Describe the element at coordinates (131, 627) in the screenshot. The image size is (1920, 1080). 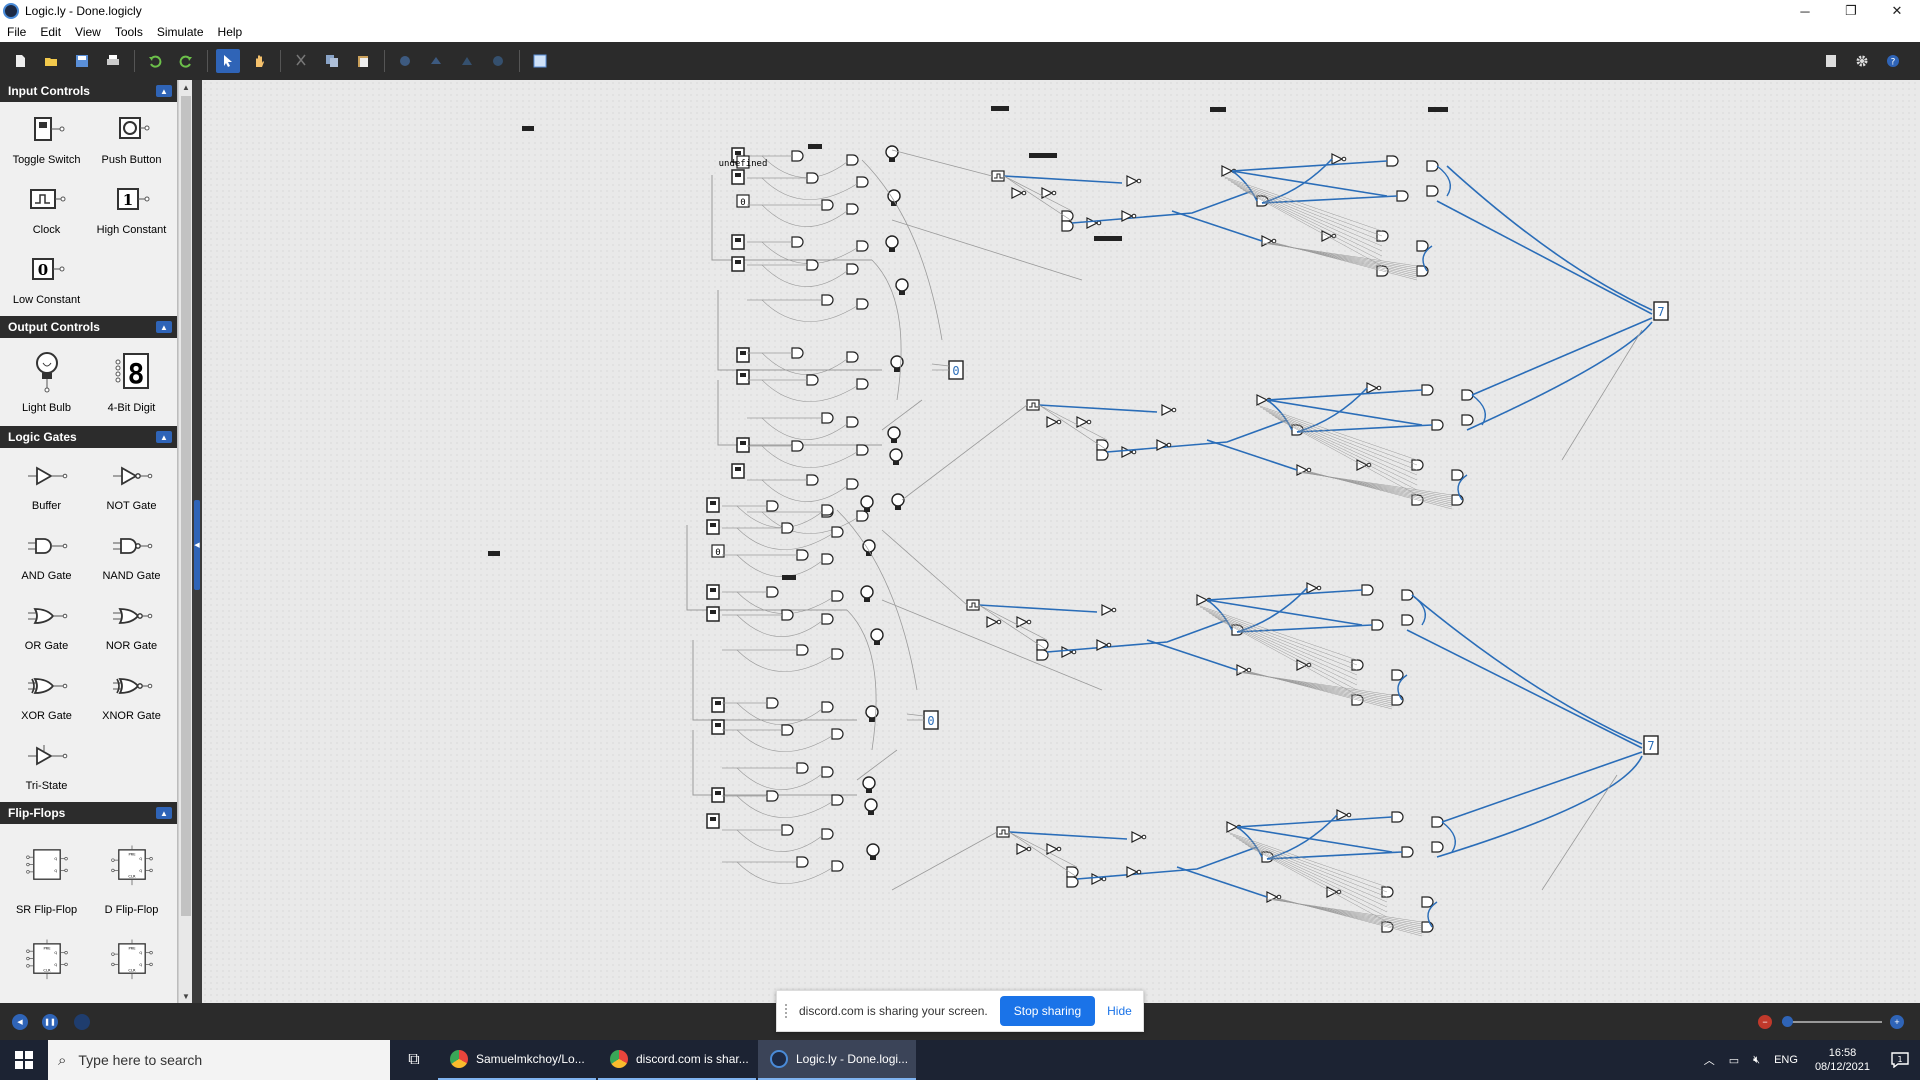
I see `tool-nor-gate: NOR Gate` at that location.